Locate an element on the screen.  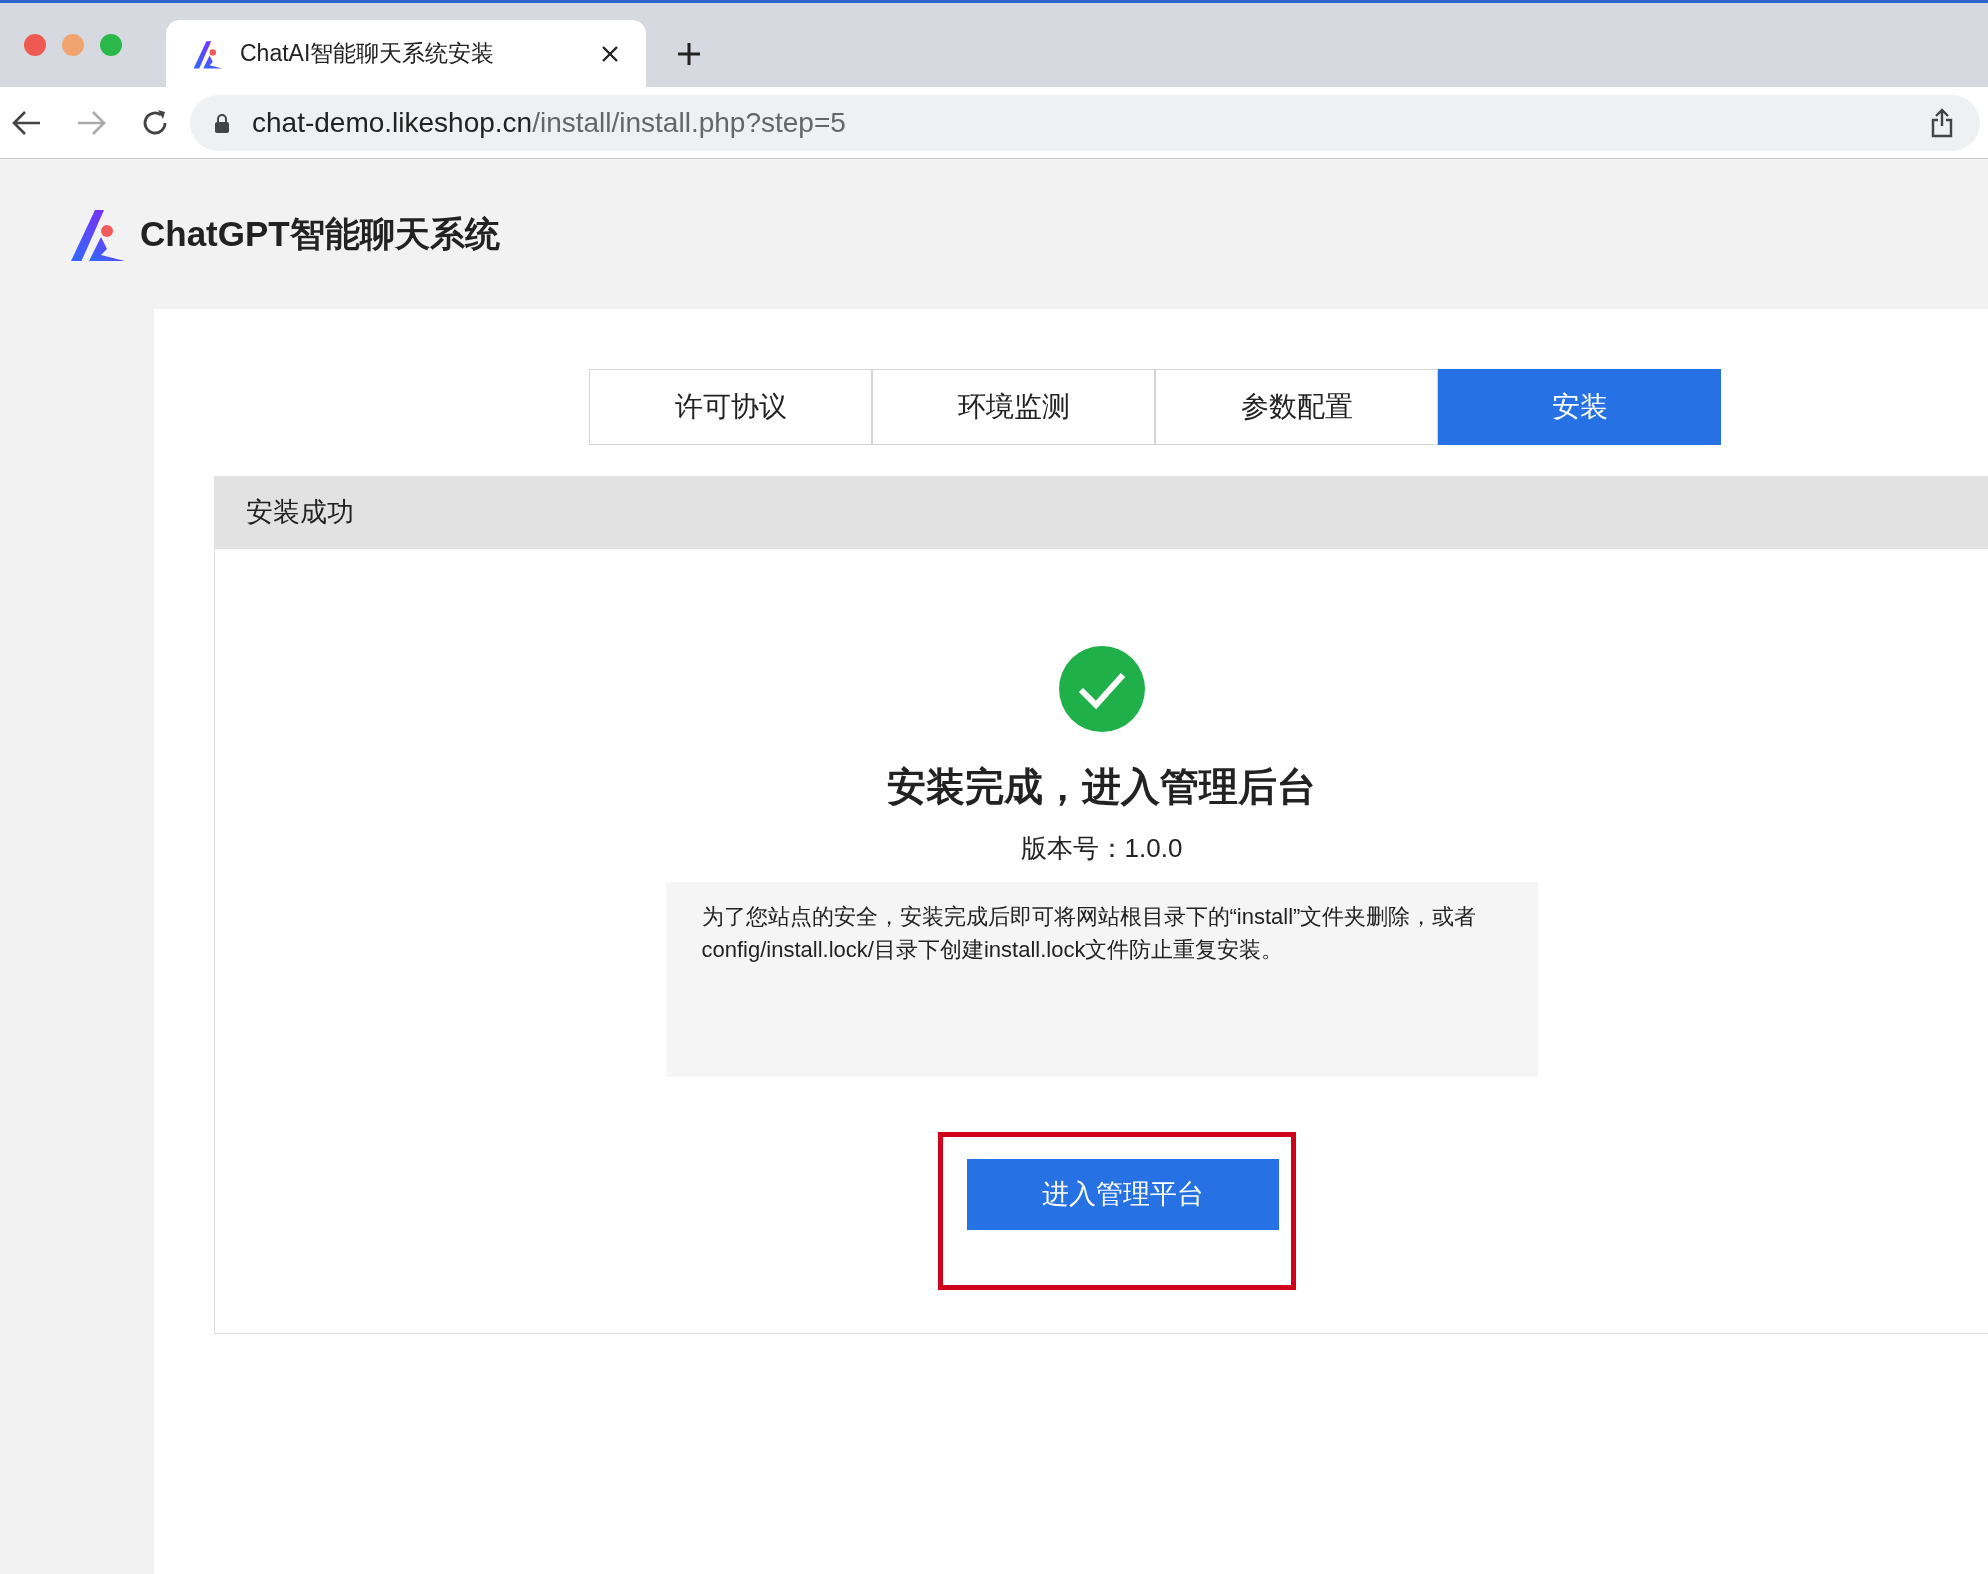
step-tab: 参数配置 is located at coordinates (1296, 407).